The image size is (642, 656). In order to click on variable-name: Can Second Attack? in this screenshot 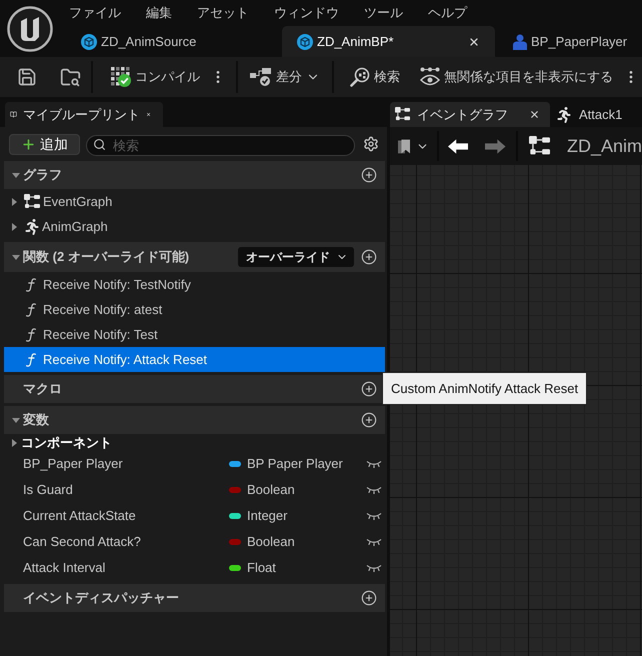, I will do `click(126, 542)`.